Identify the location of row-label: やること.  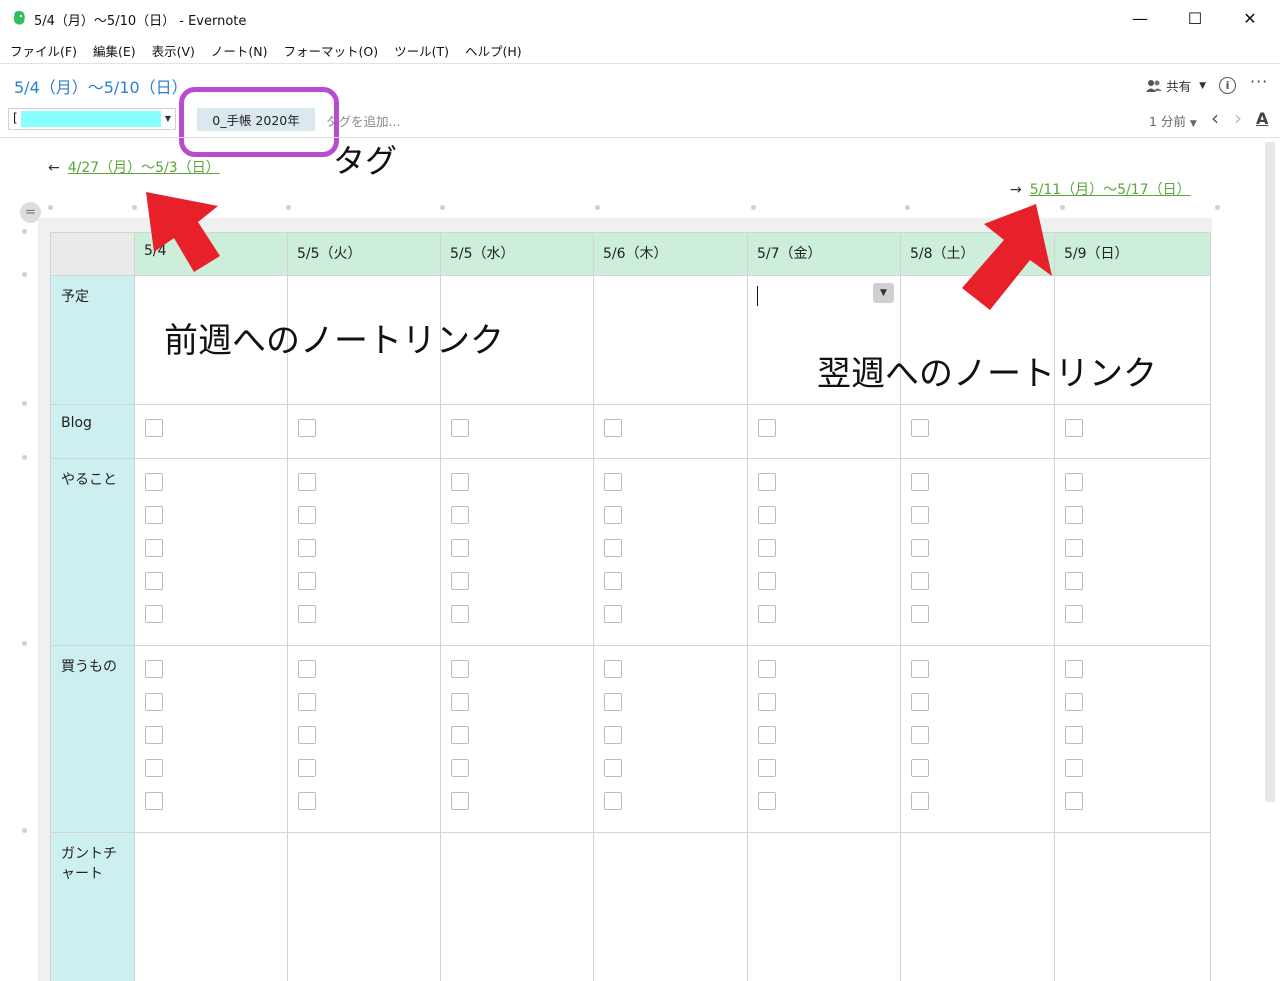
(92, 552).